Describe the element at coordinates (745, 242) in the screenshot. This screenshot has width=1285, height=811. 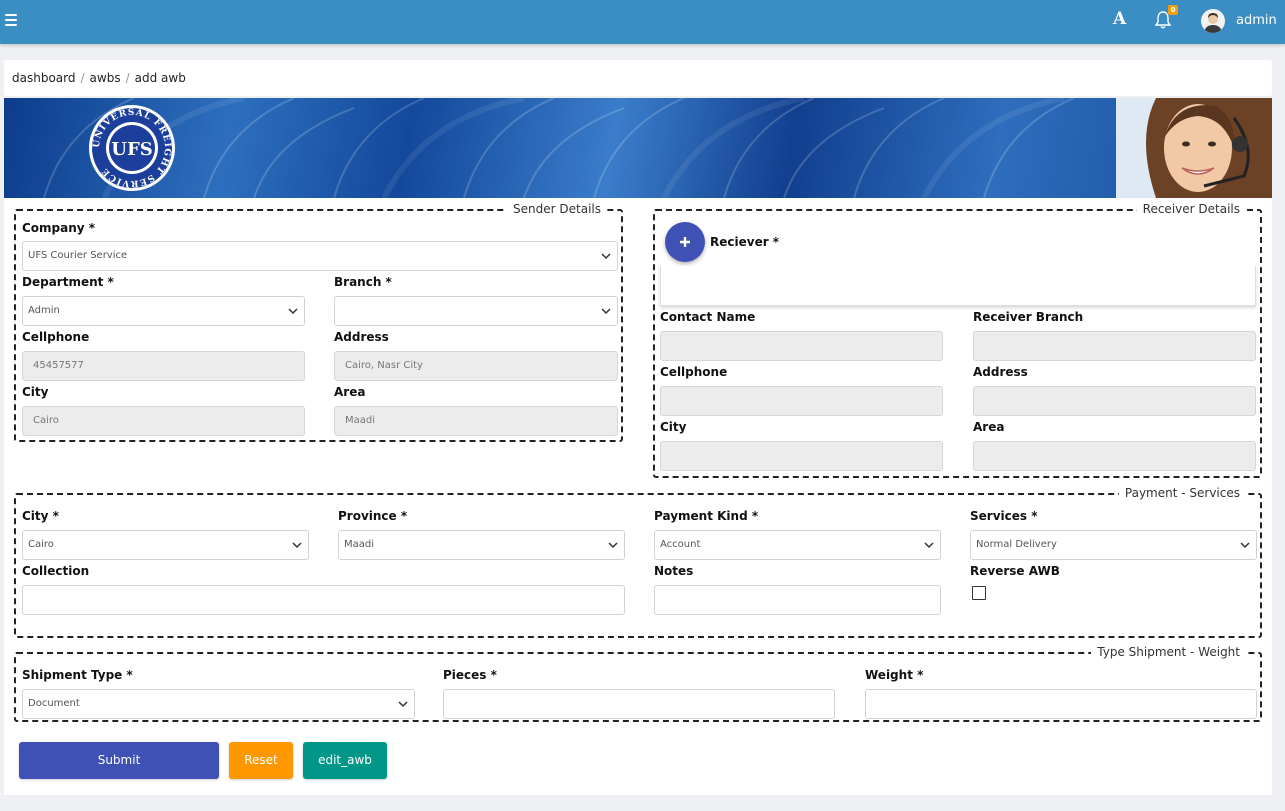
I see `receiver-label: Reciever *` at that location.